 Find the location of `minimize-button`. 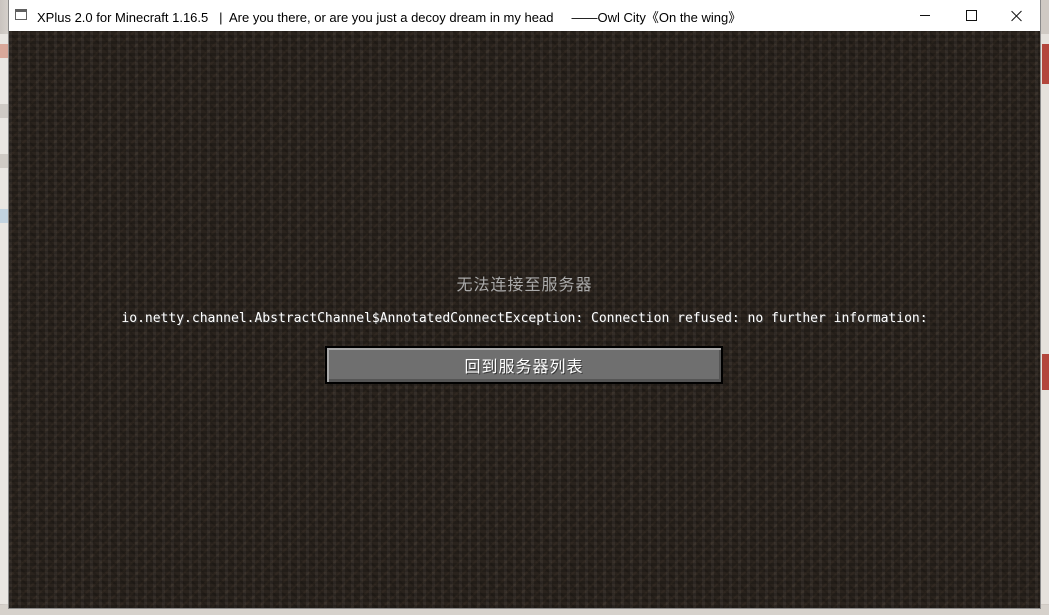

minimize-button is located at coordinates (925, 15).